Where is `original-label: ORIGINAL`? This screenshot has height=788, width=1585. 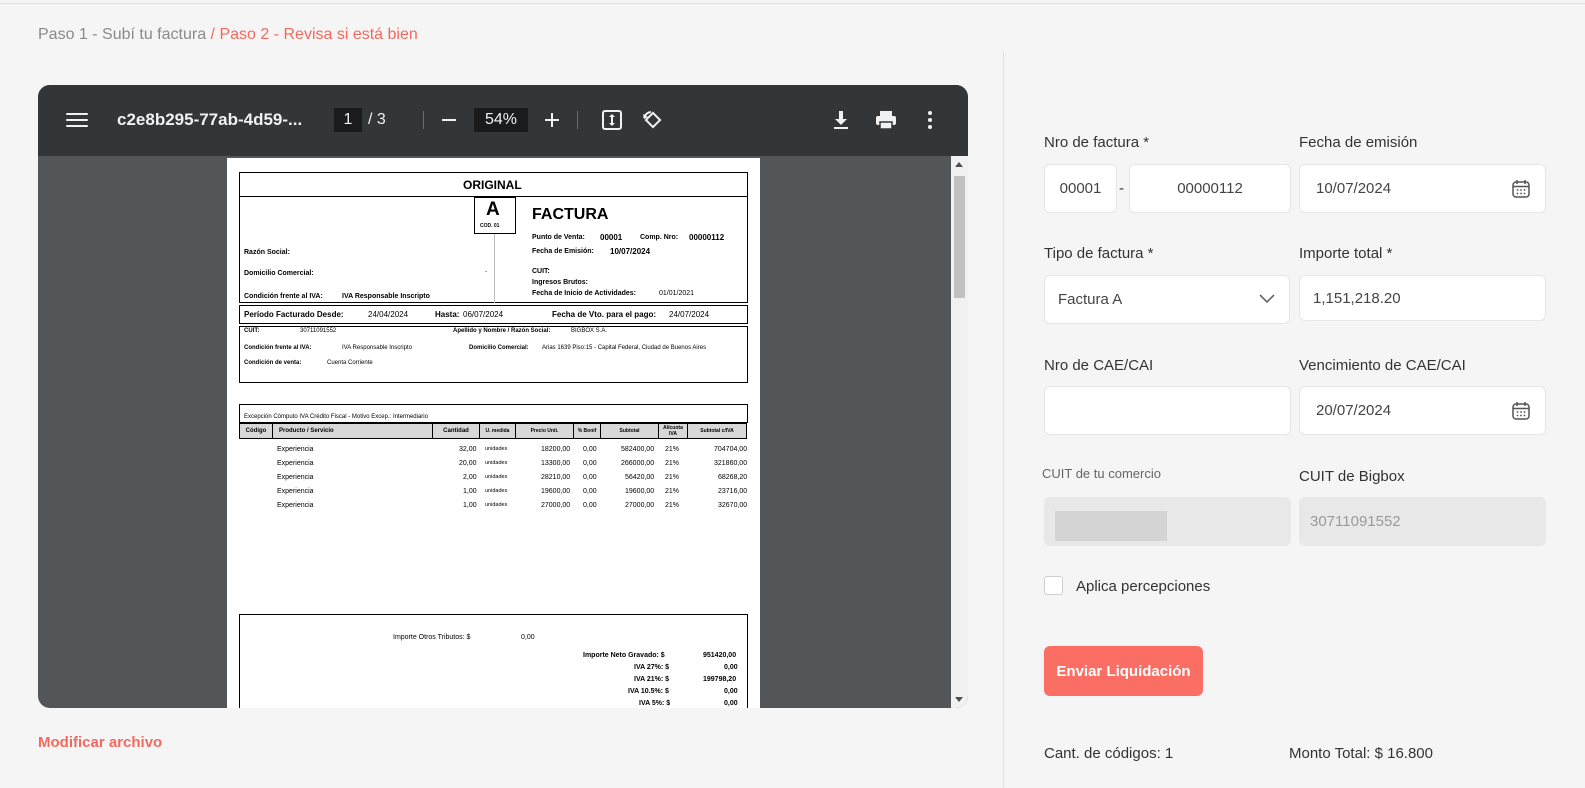
original-label: ORIGINAL is located at coordinates (492, 185).